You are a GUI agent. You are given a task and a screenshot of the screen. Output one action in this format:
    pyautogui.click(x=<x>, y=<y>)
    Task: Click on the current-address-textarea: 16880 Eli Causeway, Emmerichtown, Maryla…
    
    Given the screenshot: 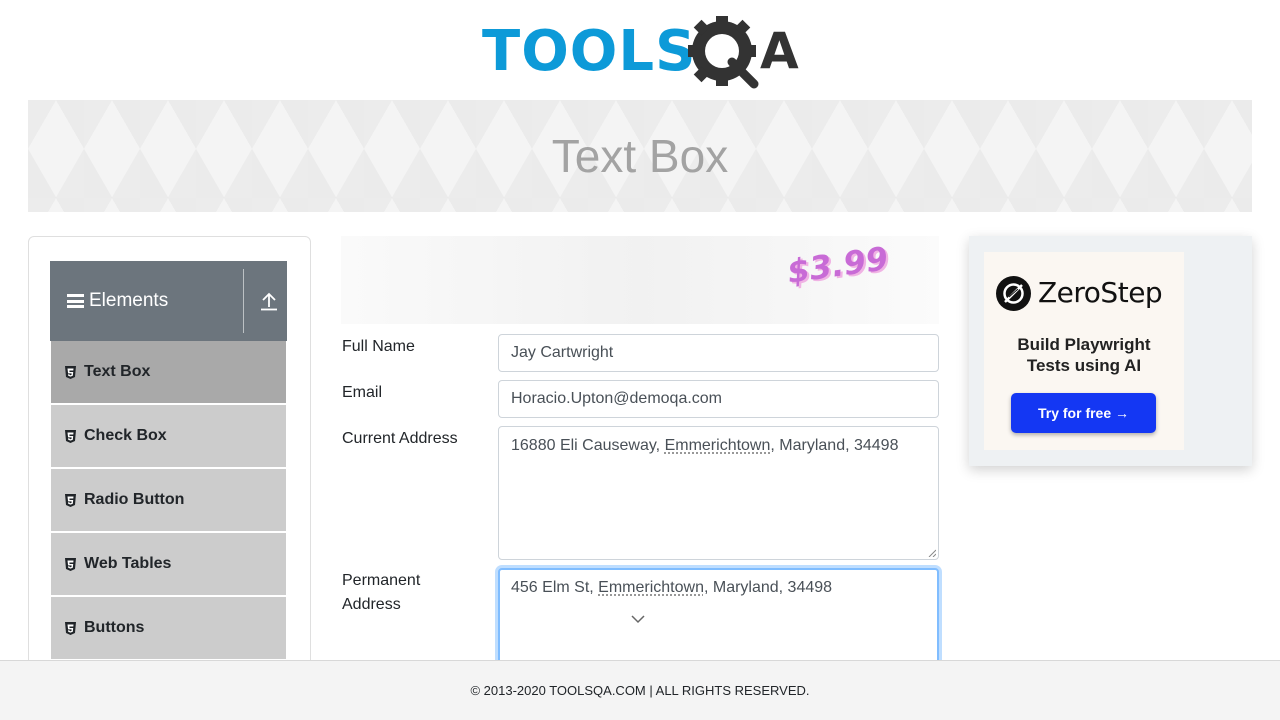 What is the action you would take?
    pyautogui.click(x=718, y=493)
    